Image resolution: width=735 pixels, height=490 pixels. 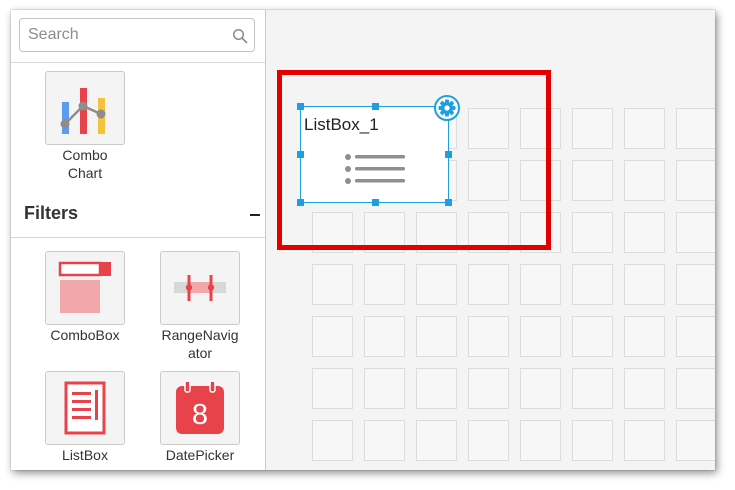 What do you see at coordinates (300, 202) in the screenshot?
I see `resize-handle-bottom-left` at bounding box center [300, 202].